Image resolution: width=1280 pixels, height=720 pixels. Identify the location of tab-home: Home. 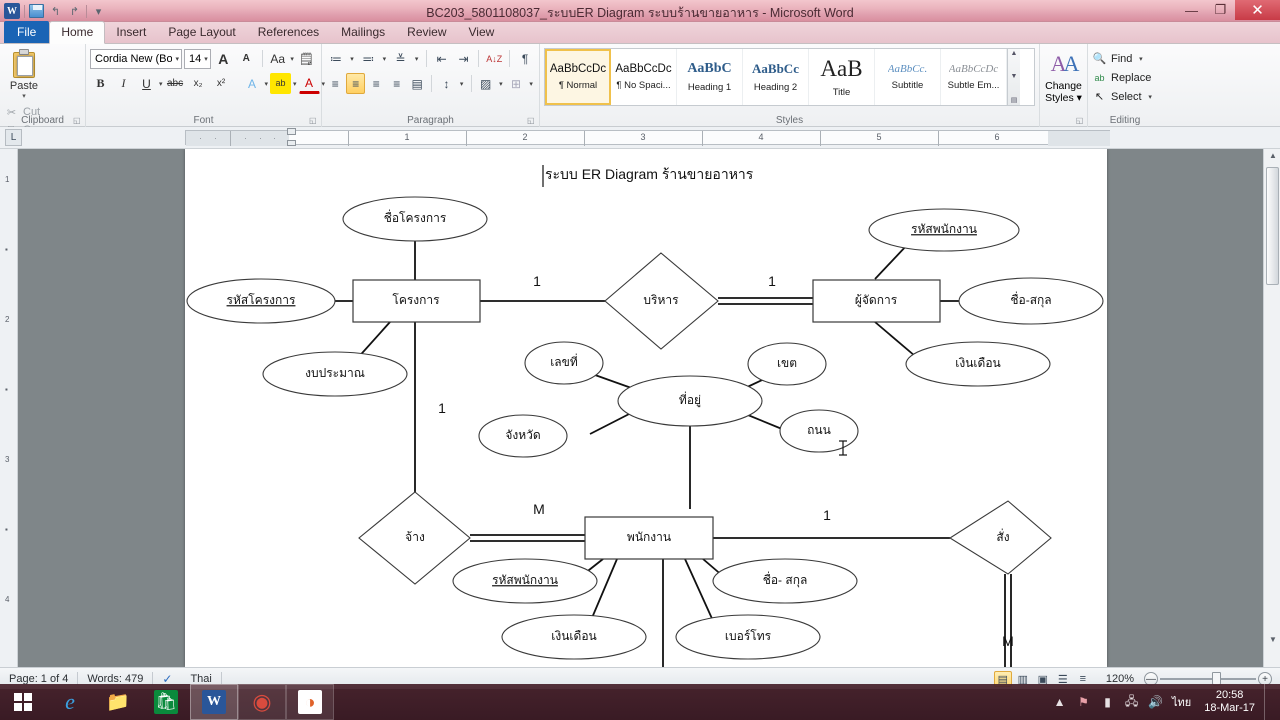
(77, 32).